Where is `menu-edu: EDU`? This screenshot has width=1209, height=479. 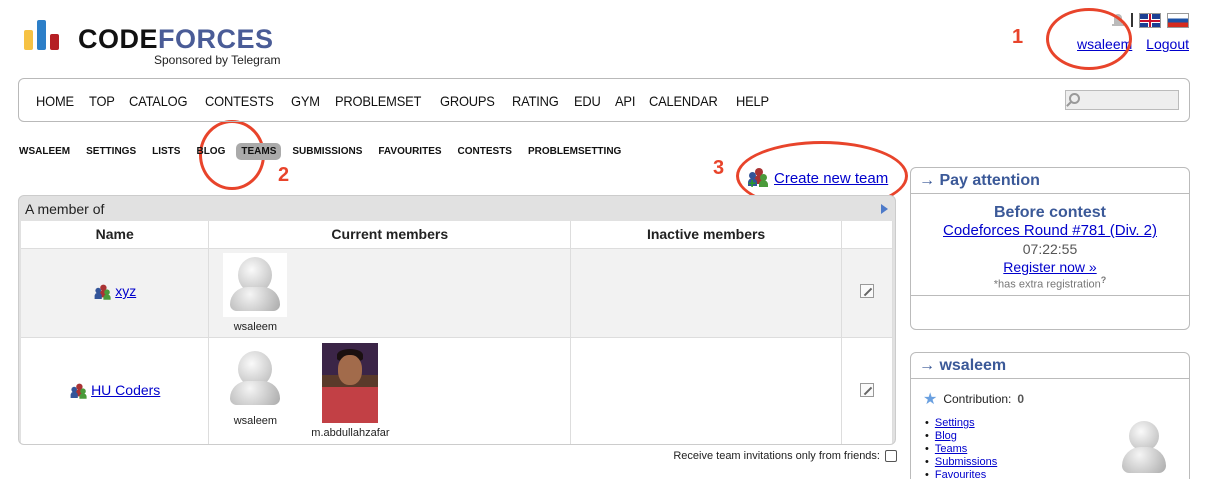 menu-edu: EDU is located at coordinates (587, 101).